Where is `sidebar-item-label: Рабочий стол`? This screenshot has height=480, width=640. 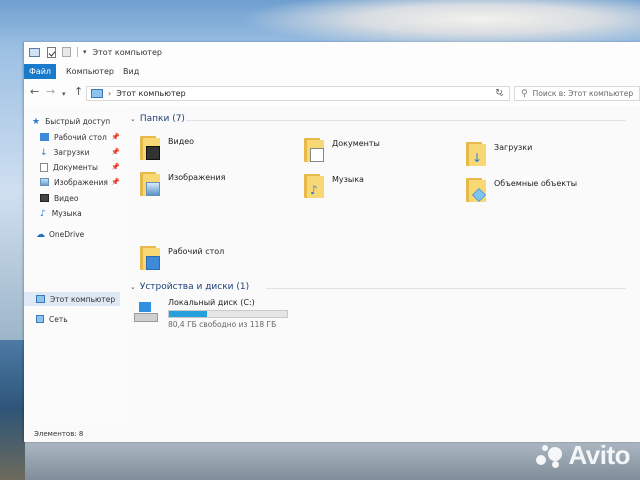 sidebar-item-label: Рабочий стол is located at coordinates (80, 137).